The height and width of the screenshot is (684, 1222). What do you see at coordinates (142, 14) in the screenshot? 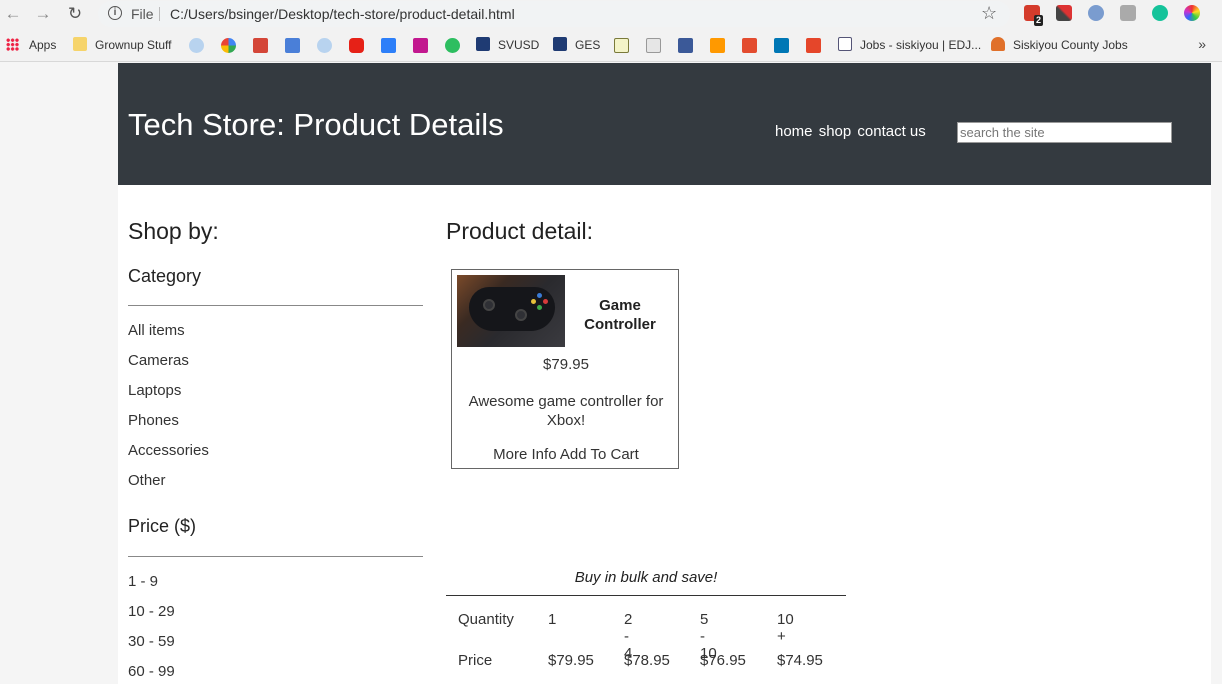
I see `file-scheme-label: File` at bounding box center [142, 14].